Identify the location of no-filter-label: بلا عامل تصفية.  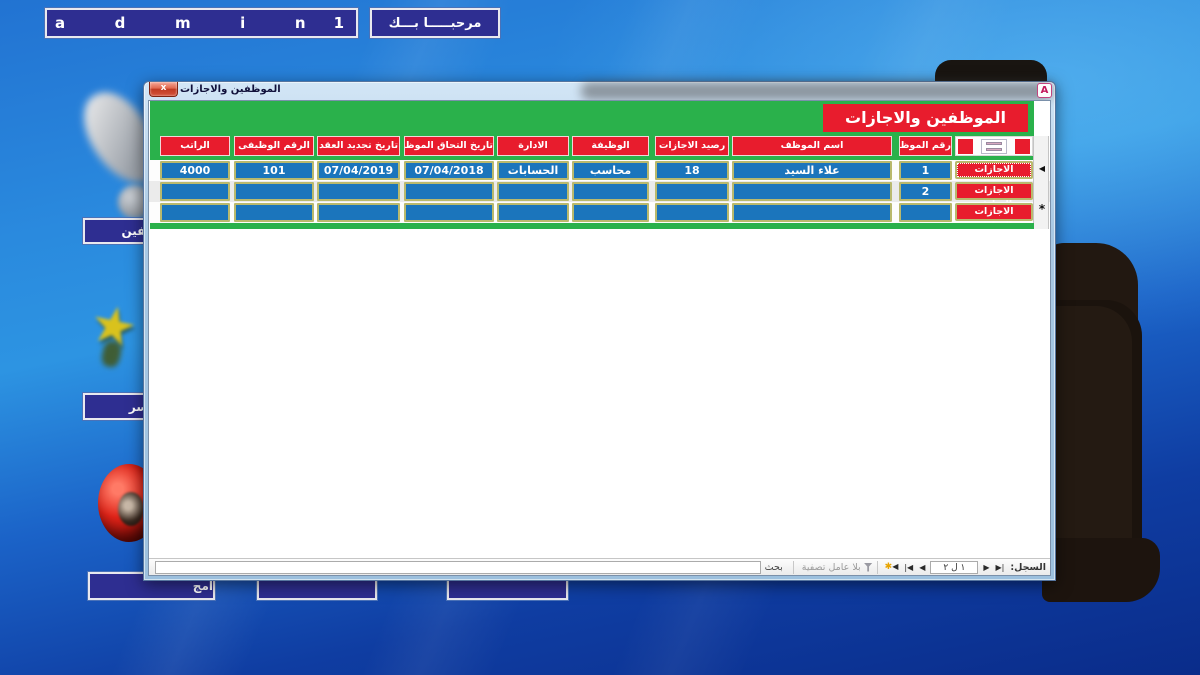
(831, 567).